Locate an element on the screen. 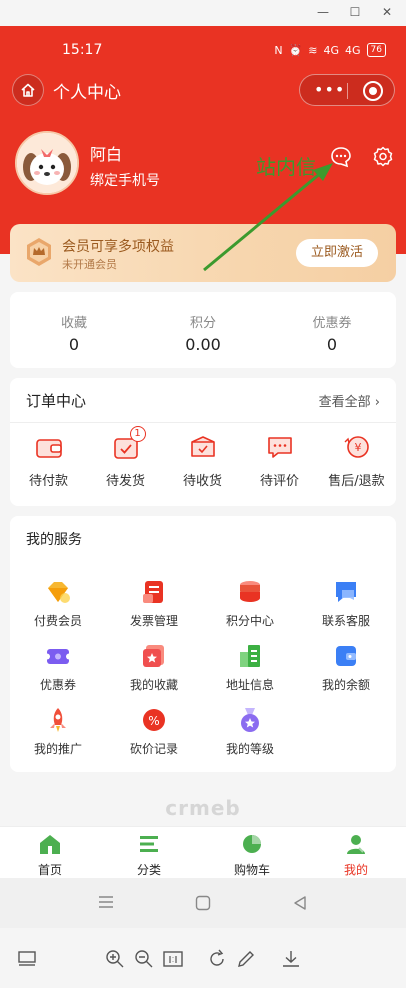 The image size is (406, 988). menu-icon is located at coordinates (106, 902).